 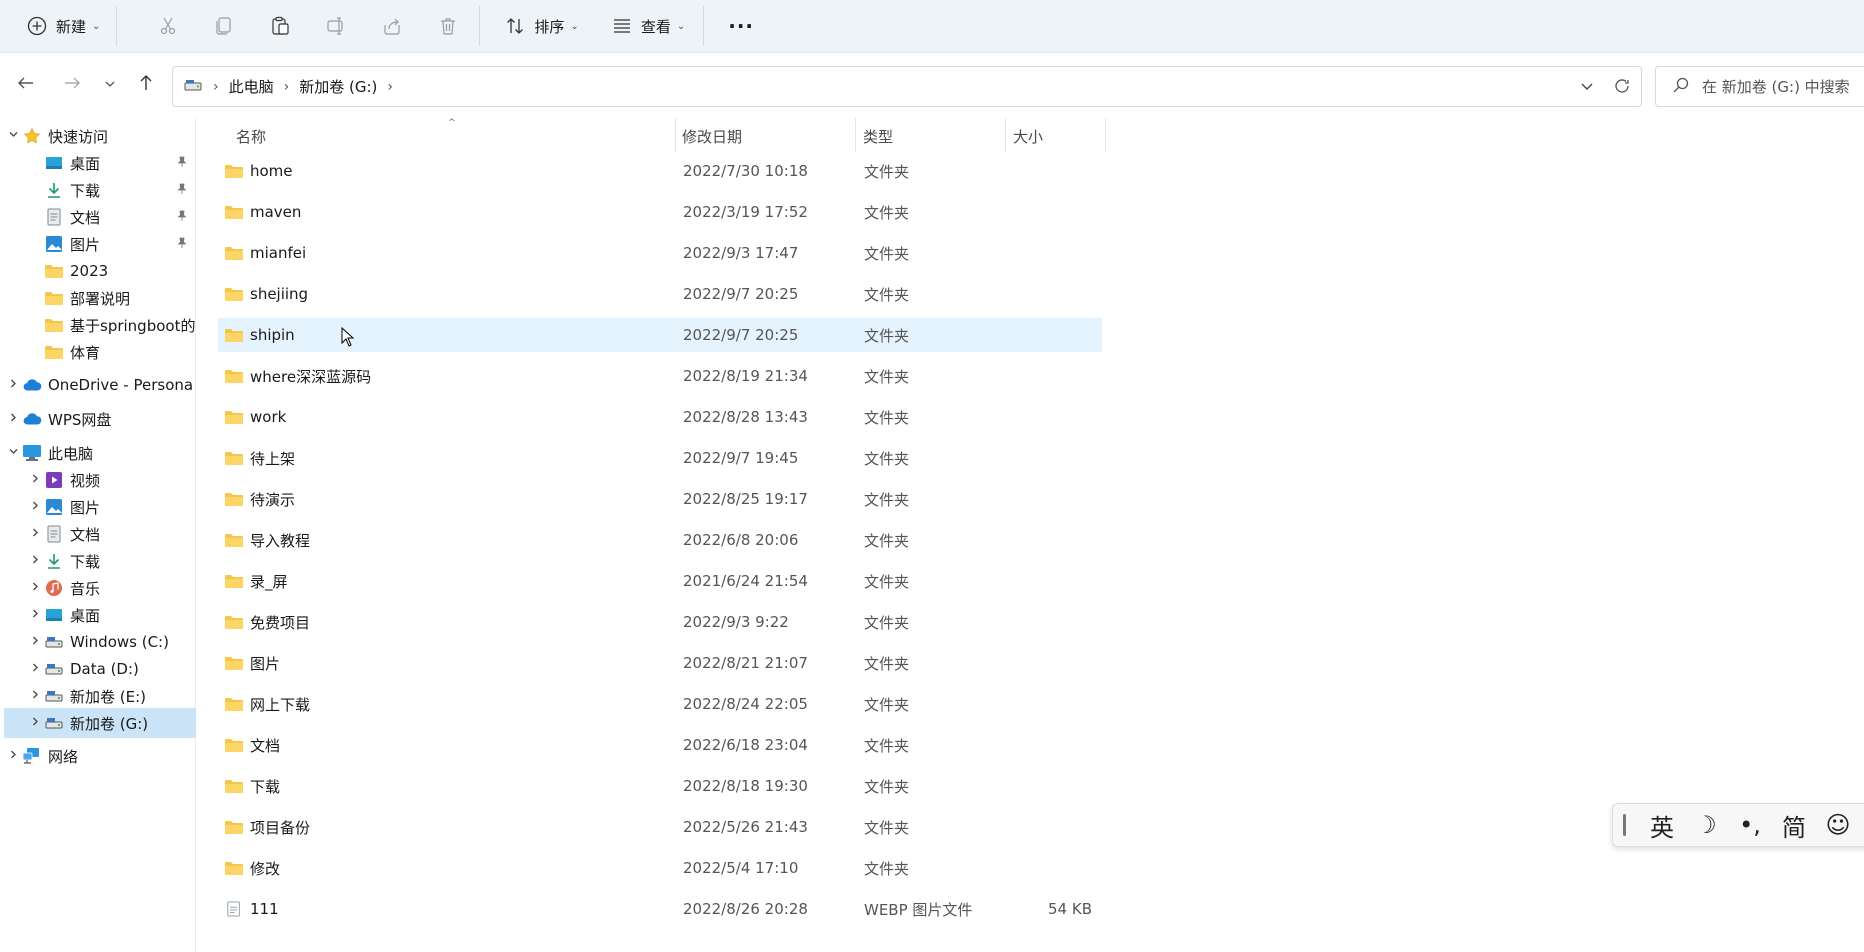 What do you see at coordinates (98, 385) in the screenshot?
I see `sidebar-item: OneDrive - Persona` at bounding box center [98, 385].